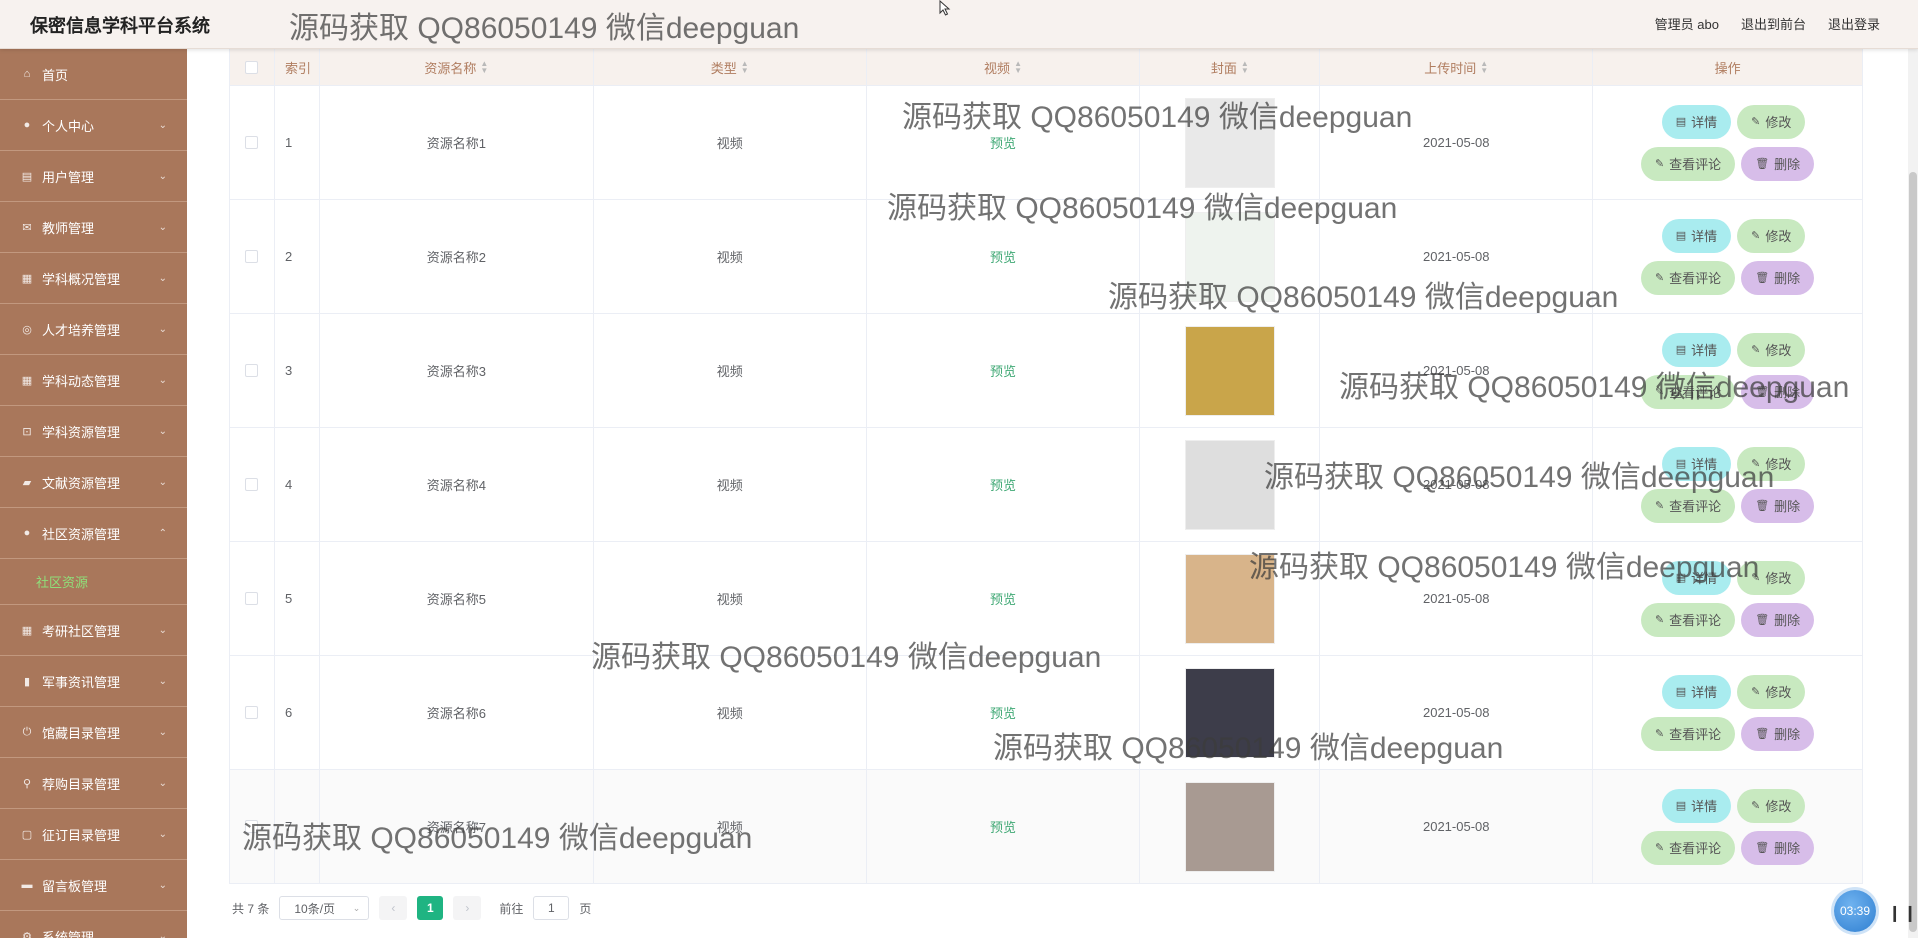 The width and height of the screenshot is (1918, 938). I want to click on sidebar-item-subject-news: ▦ 学科动态管理 ⌄, so click(93, 380).